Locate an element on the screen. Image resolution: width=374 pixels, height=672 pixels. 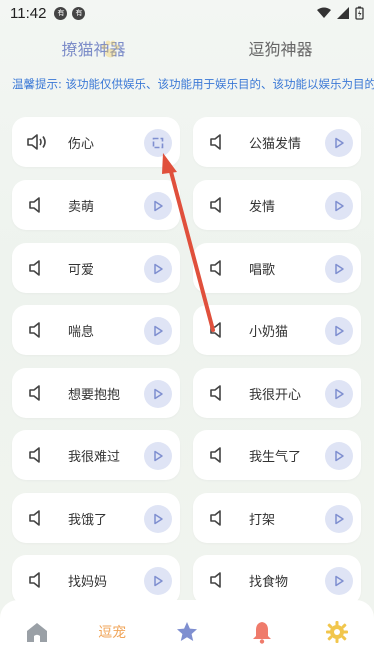
nav-pet: 逗宠 is located at coordinates (112, 632).